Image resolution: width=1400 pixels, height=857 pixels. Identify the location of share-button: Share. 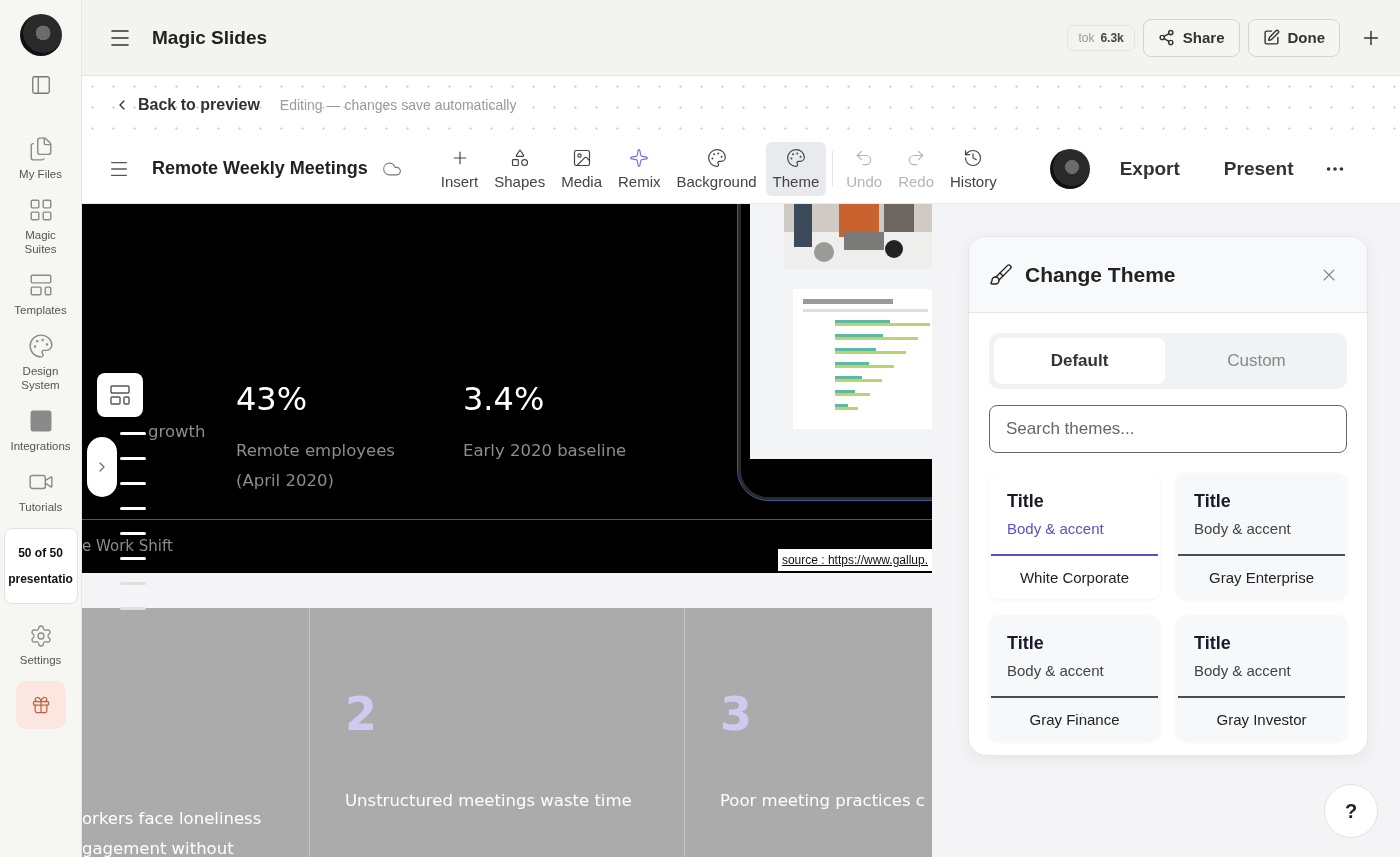
(1191, 37).